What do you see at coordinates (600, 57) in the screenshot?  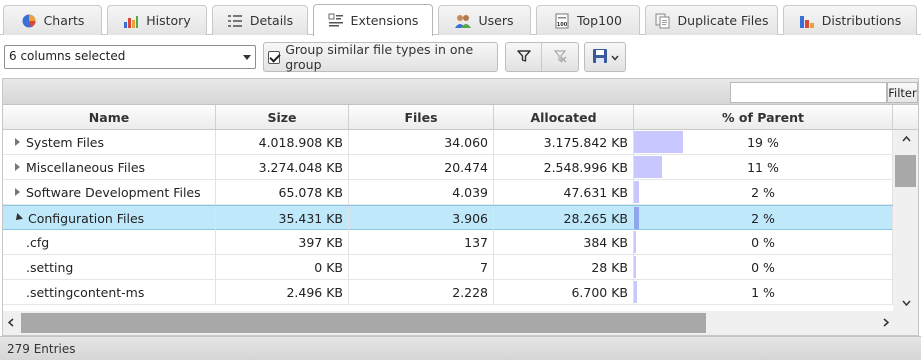 I see `save-icon` at bounding box center [600, 57].